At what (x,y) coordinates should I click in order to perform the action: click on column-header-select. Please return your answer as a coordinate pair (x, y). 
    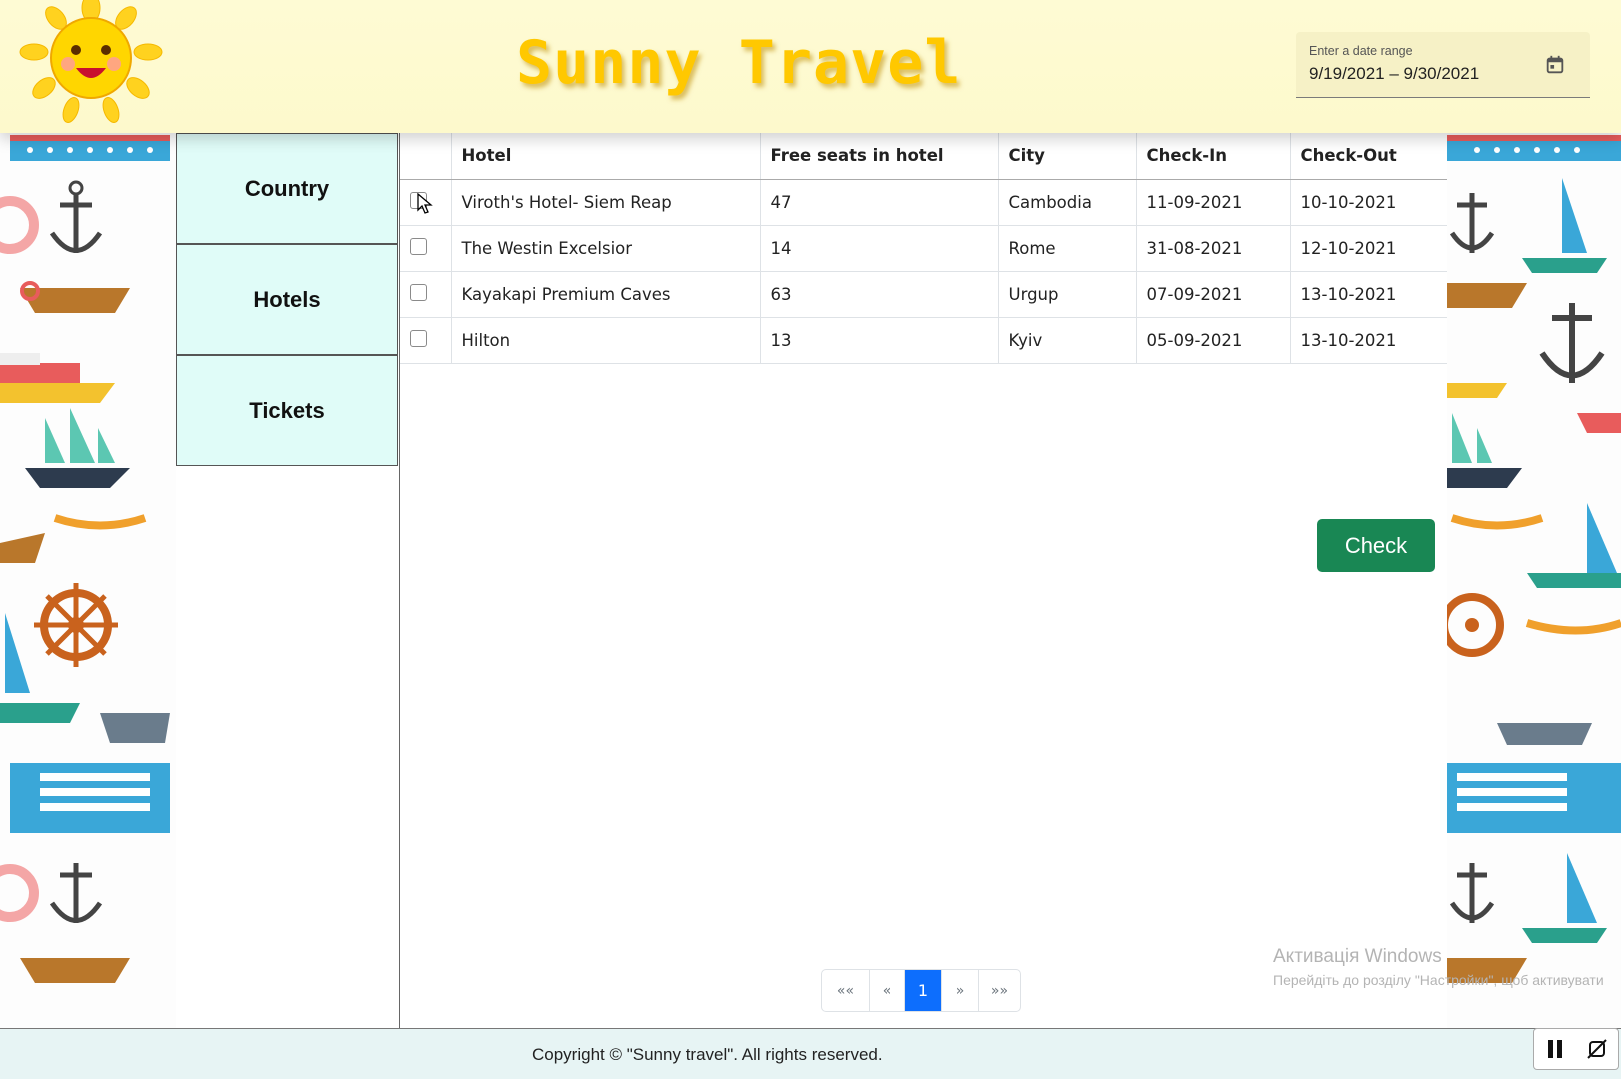
    Looking at the image, I should click on (425, 156).